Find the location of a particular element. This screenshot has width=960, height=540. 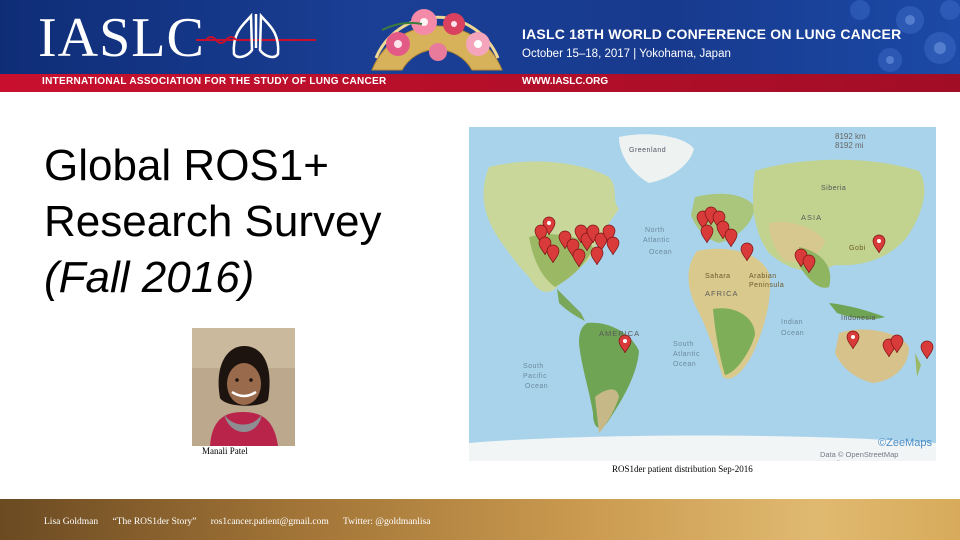

lungs-logo-icon is located at coordinates (256, 35).